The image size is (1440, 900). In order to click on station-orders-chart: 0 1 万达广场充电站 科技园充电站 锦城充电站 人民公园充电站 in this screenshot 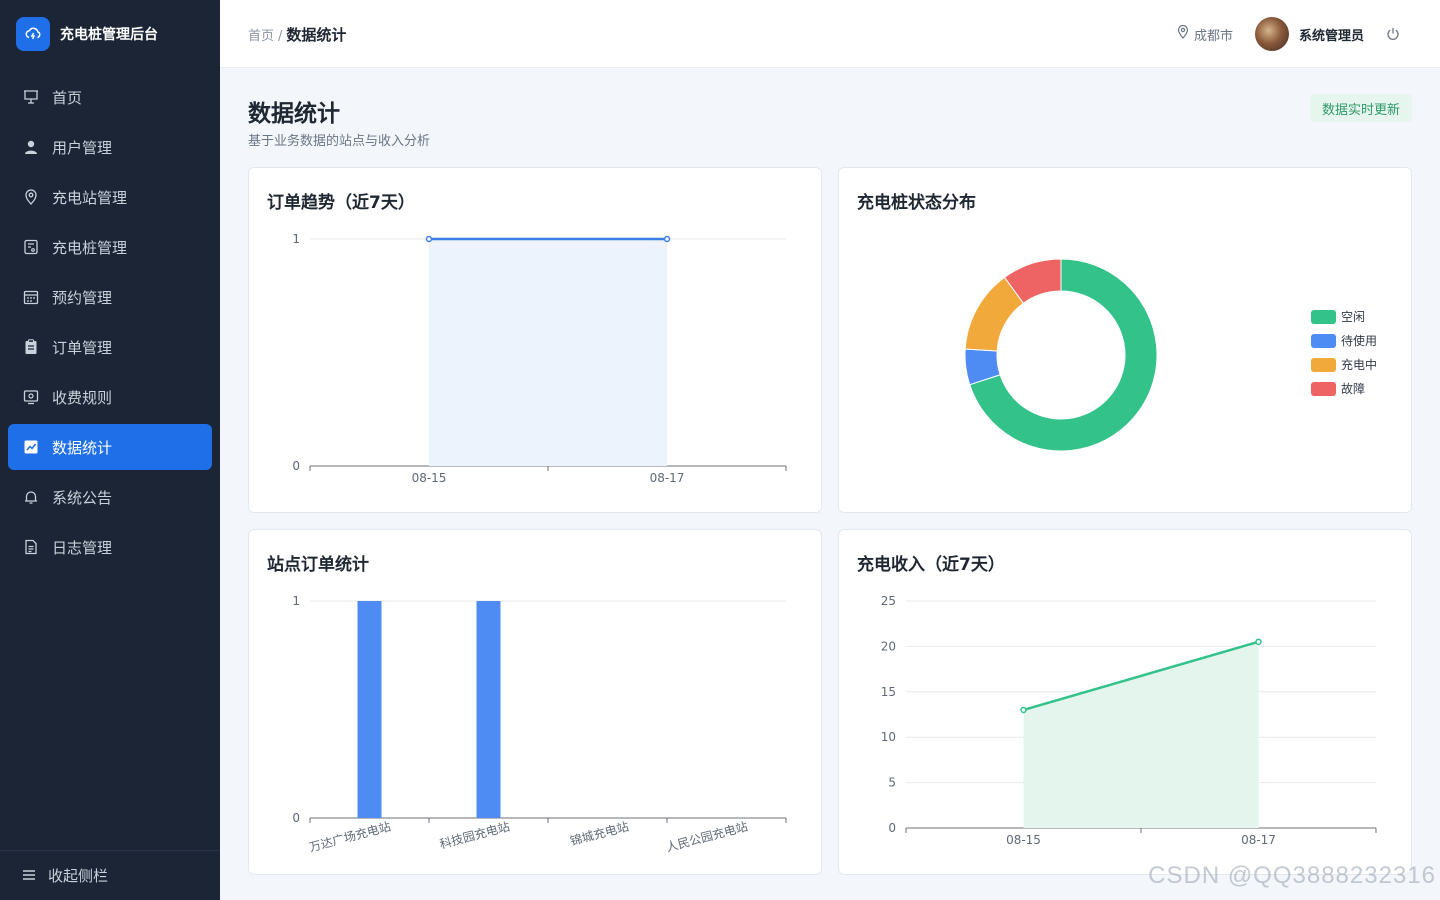, I will do `click(539, 724)`.